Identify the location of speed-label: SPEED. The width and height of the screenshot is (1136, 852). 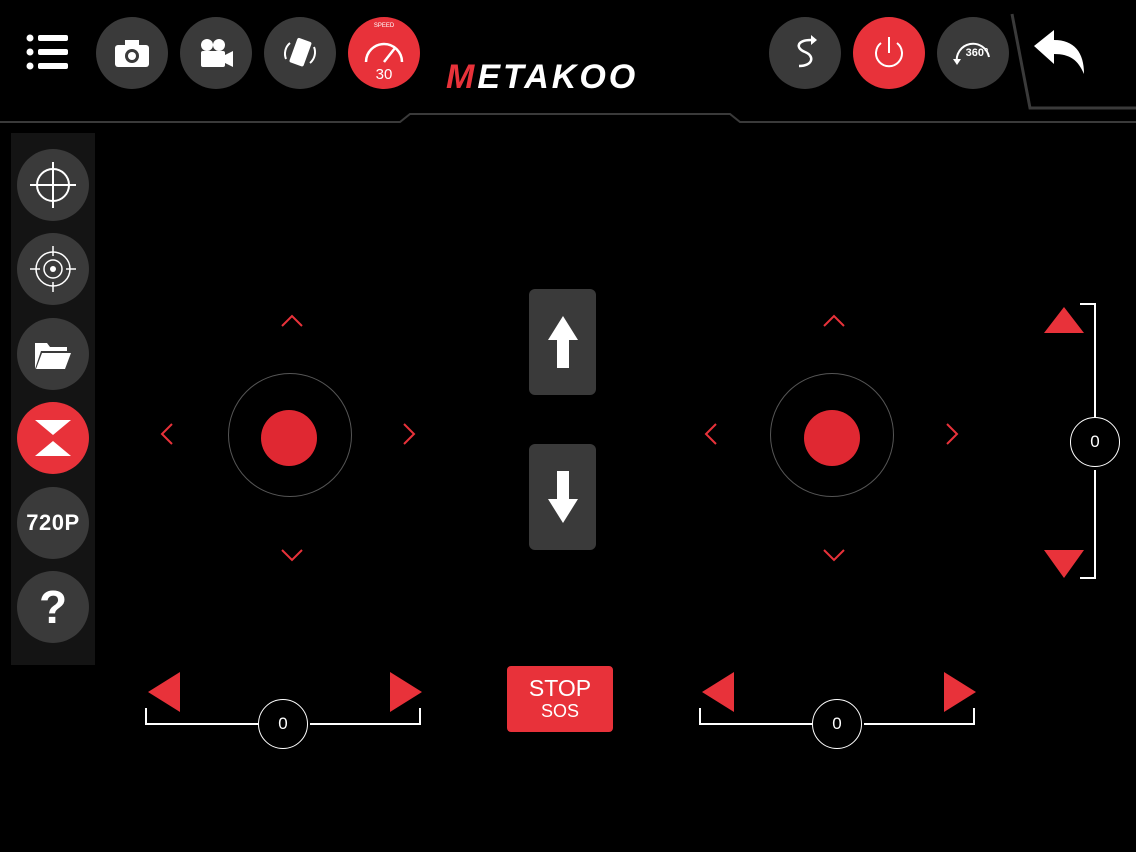
(384, 26).